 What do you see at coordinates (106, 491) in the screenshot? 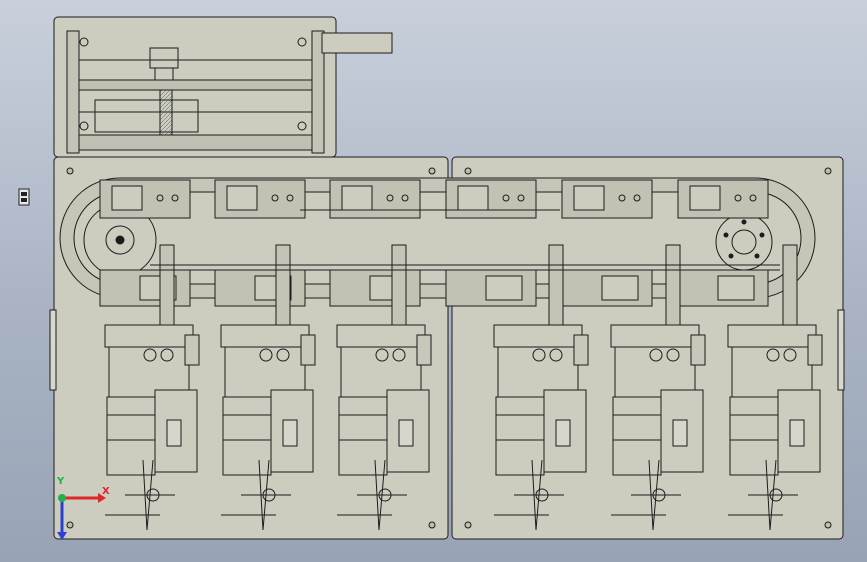
I see `x-axis-label: X` at bounding box center [106, 491].